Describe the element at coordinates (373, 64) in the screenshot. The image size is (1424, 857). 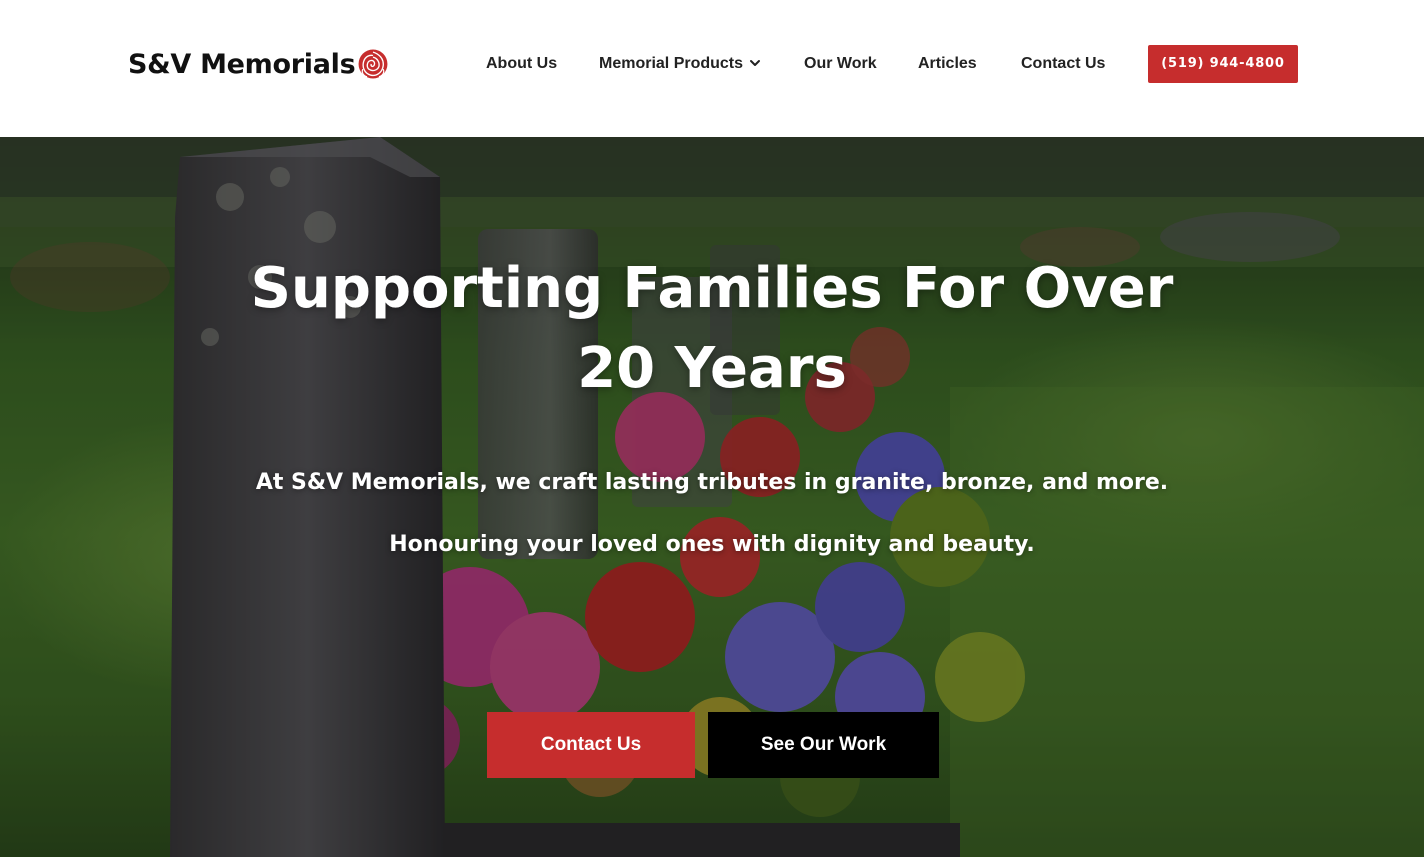
I see `rose-icon` at that location.